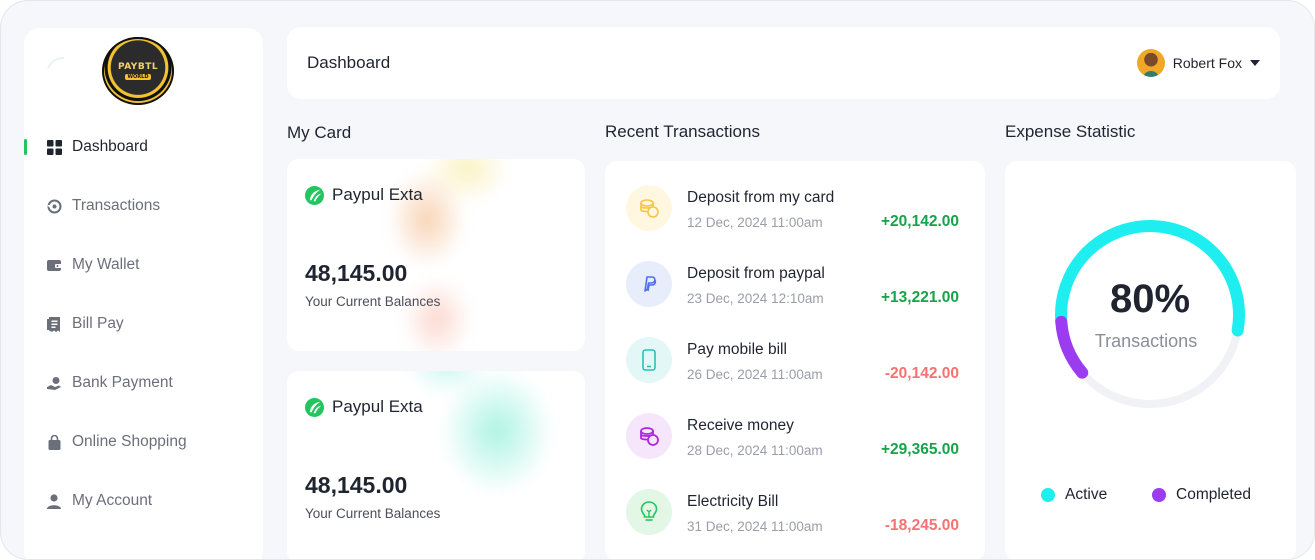 The width and height of the screenshot is (1315, 560). I want to click on sidebar-item-my-account: My Account, so click(143, 501).